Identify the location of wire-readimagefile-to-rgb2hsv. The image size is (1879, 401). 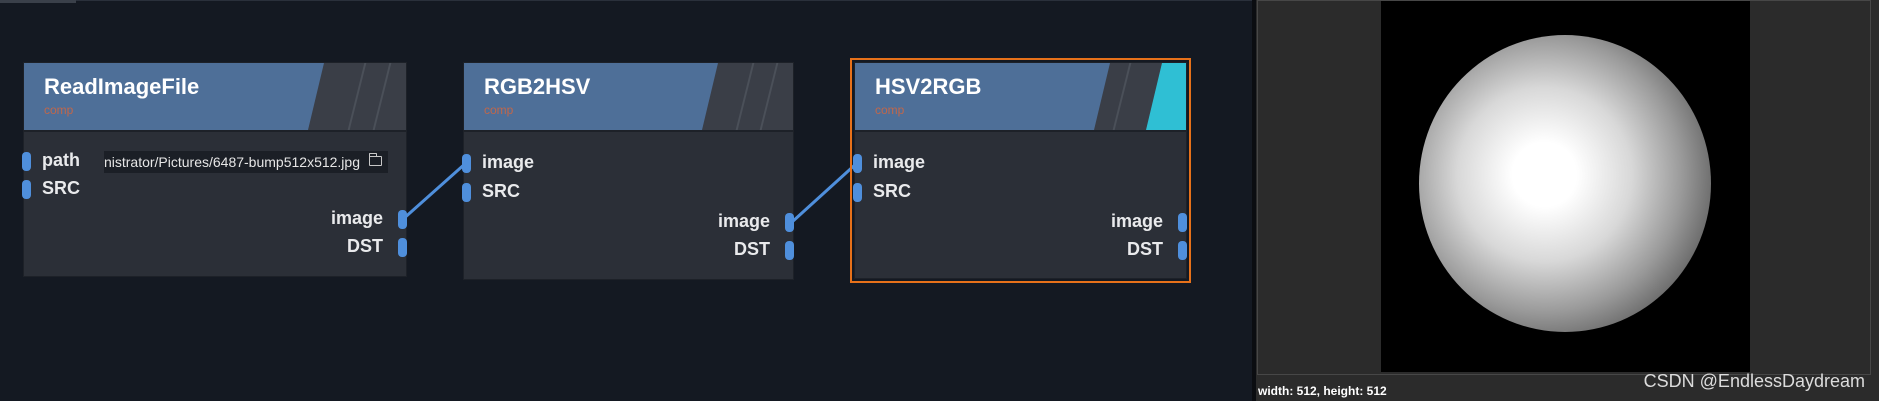
(434, 191).